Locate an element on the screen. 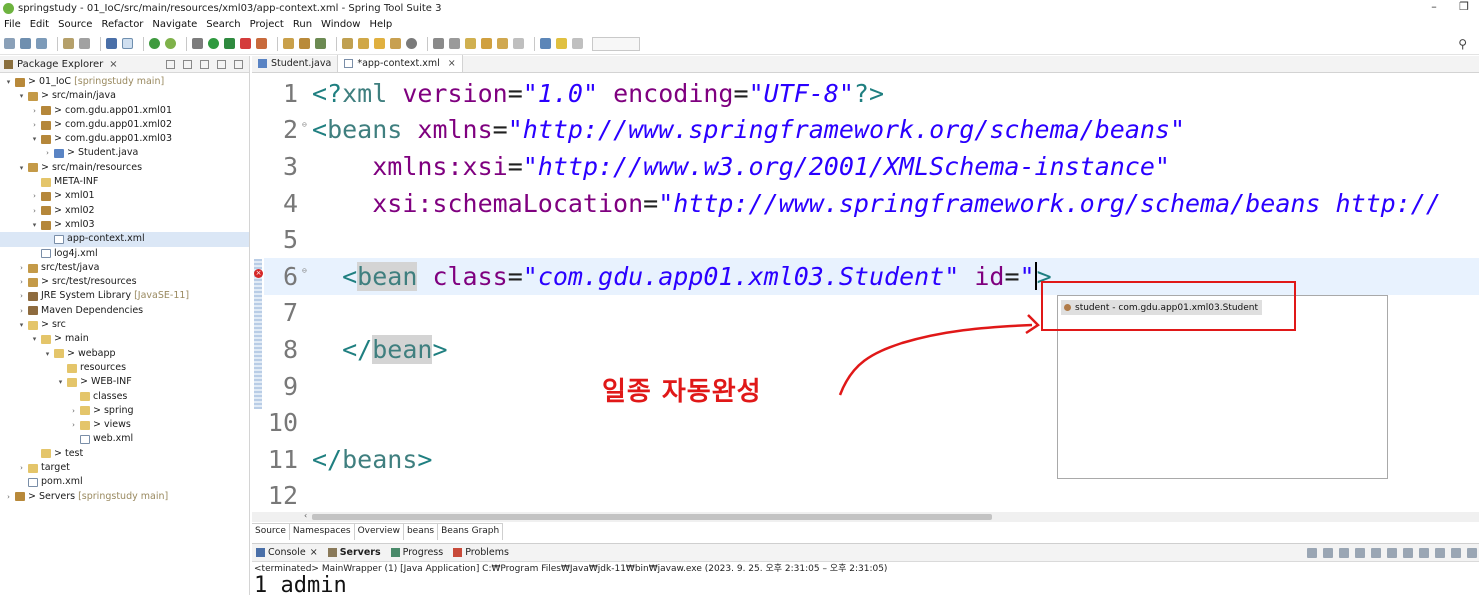 This screenshot has width=1479, height=595. code-line-1: 1 <? xml version = "1.0" encoding = "UTF-8" ?> is located at coordinates (871, 93).